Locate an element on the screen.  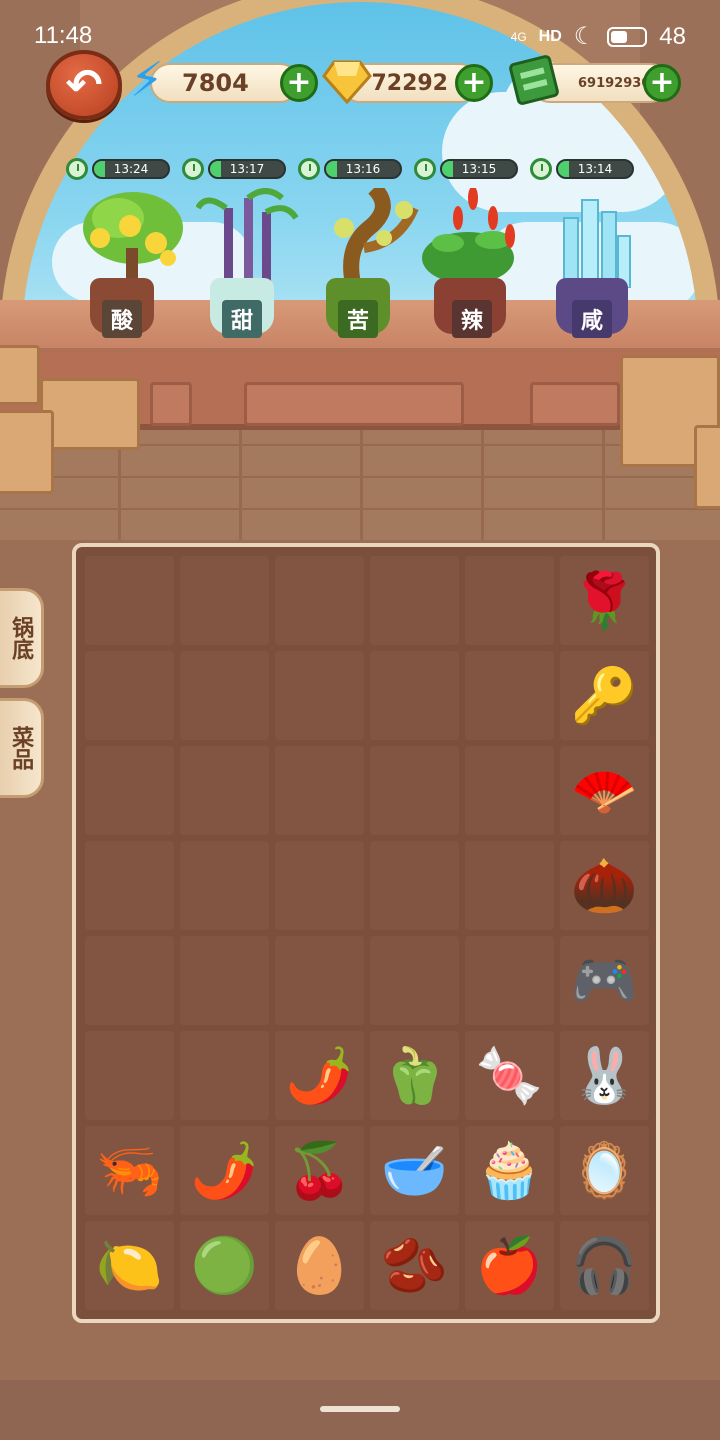
board-cell: 🍒 is located at coordinates (319, 1170).